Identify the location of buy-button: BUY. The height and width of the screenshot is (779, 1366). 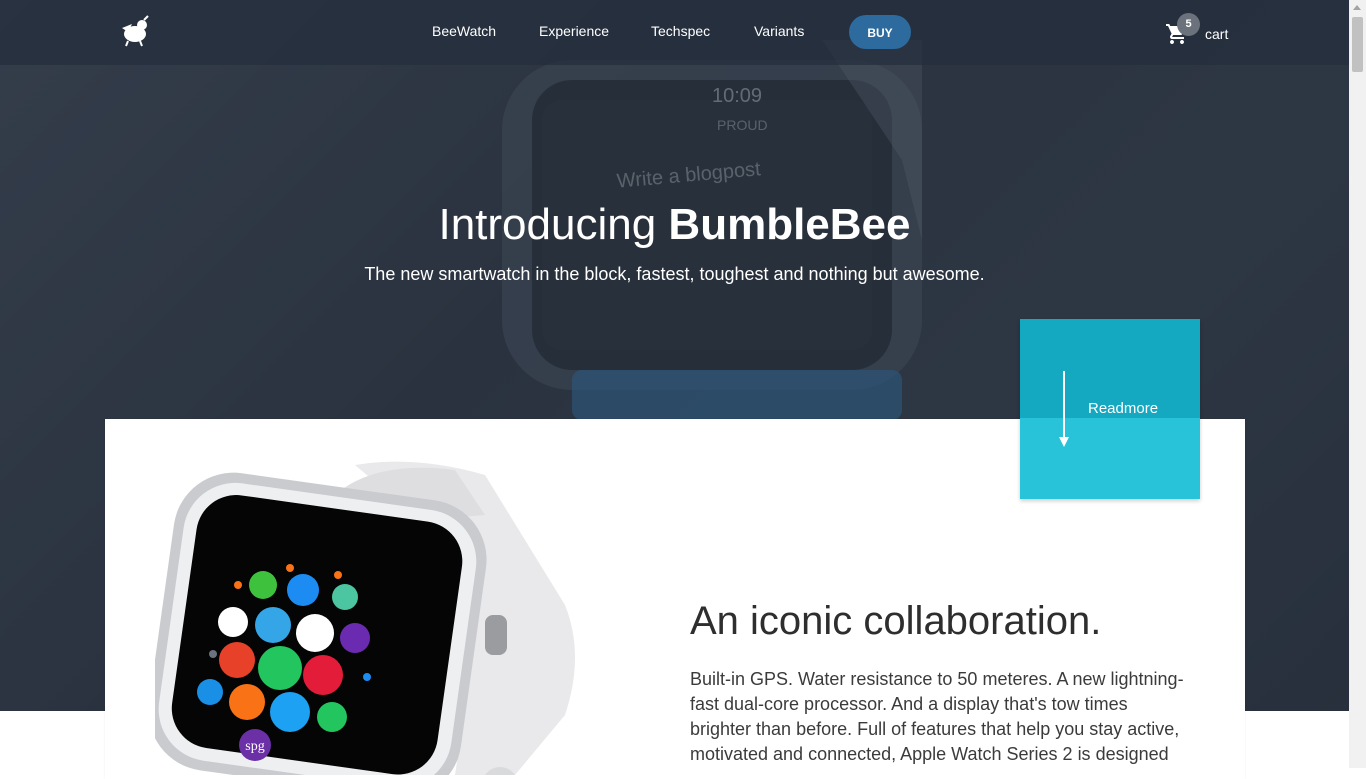
(880, 32).